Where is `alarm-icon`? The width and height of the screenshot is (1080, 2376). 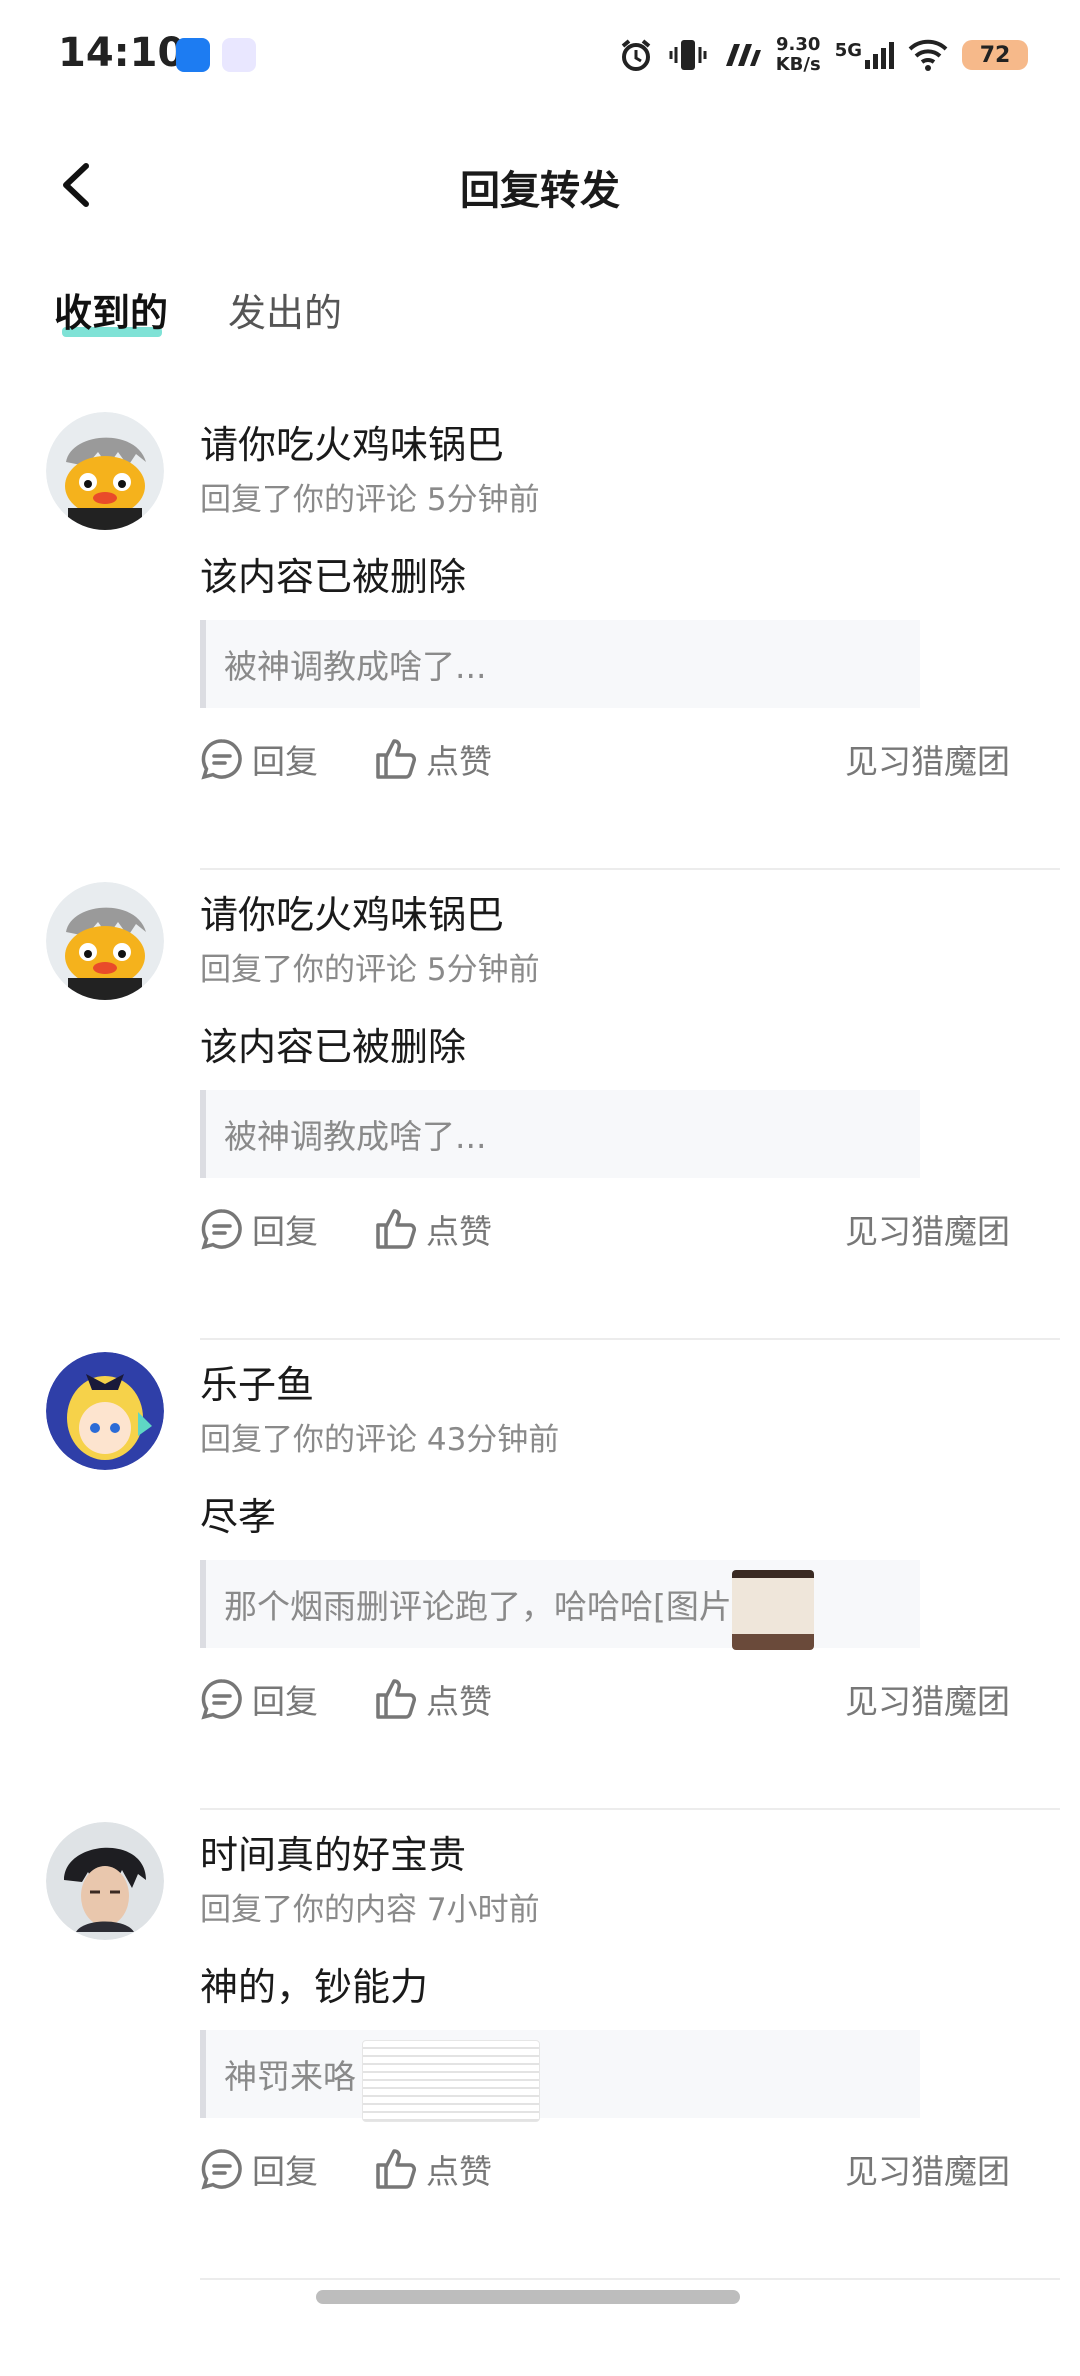 alarm-icon is located at coordinates (635, 55).